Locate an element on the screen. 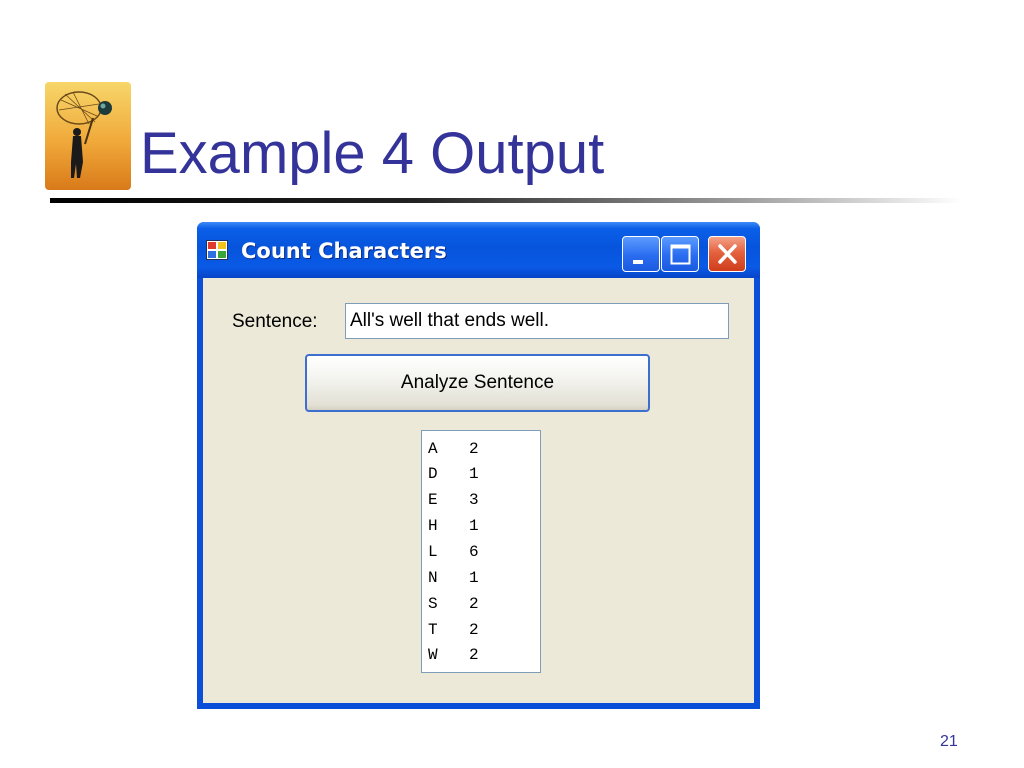 Image resolution: width=1024 pixels, height=768 pixels. list-item-letter: T is located at coordinates (433, 630).